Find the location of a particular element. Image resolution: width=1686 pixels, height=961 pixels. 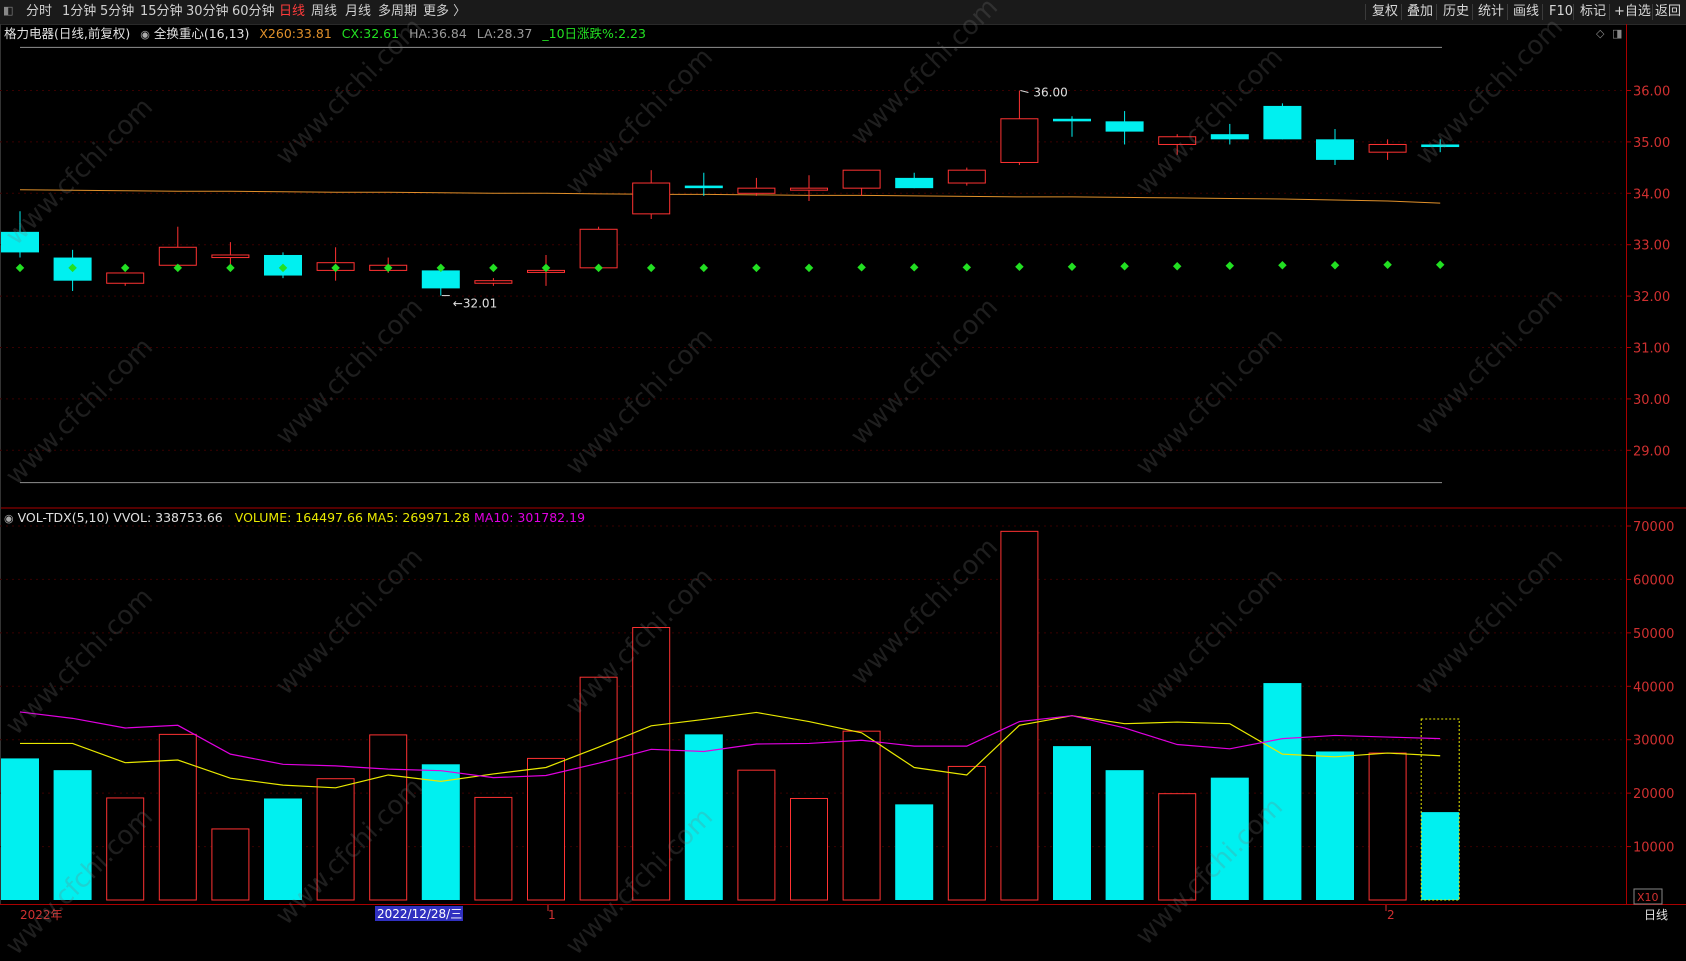

x260-line is located at coordinates (730, 196).